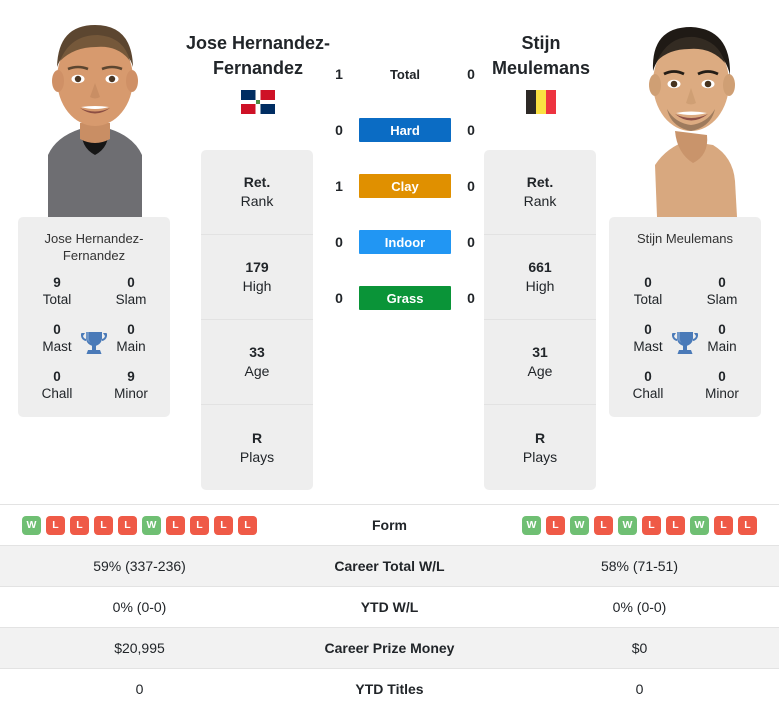 This screenshot has height=719, width=779. Describe the element at coordinates (258, 68) in the screenshot. I see `name-line-2: Fernandez` at that location.